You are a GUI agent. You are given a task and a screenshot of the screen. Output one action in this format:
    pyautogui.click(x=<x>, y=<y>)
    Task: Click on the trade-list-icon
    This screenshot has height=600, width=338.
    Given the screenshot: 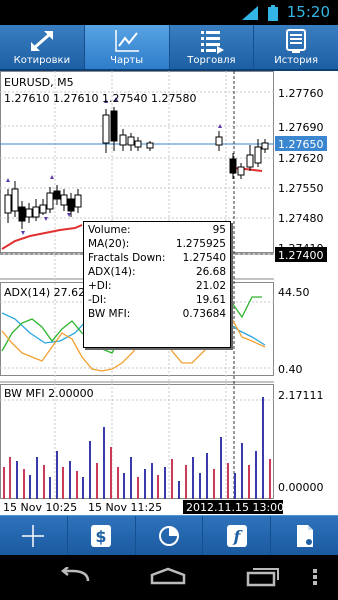 What is the action you would take?
    pyautogui.click(x=213, y=42)
    